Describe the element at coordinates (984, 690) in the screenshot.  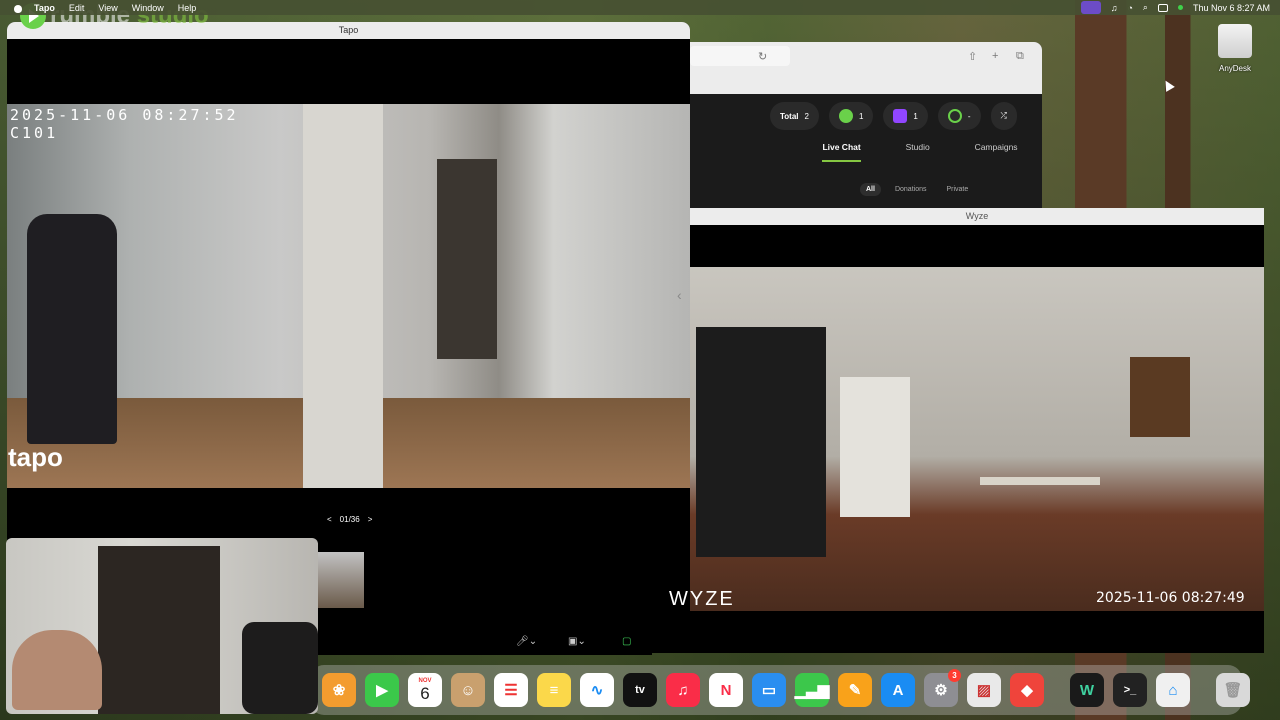
I see `preview-icon: ▨` at that location.